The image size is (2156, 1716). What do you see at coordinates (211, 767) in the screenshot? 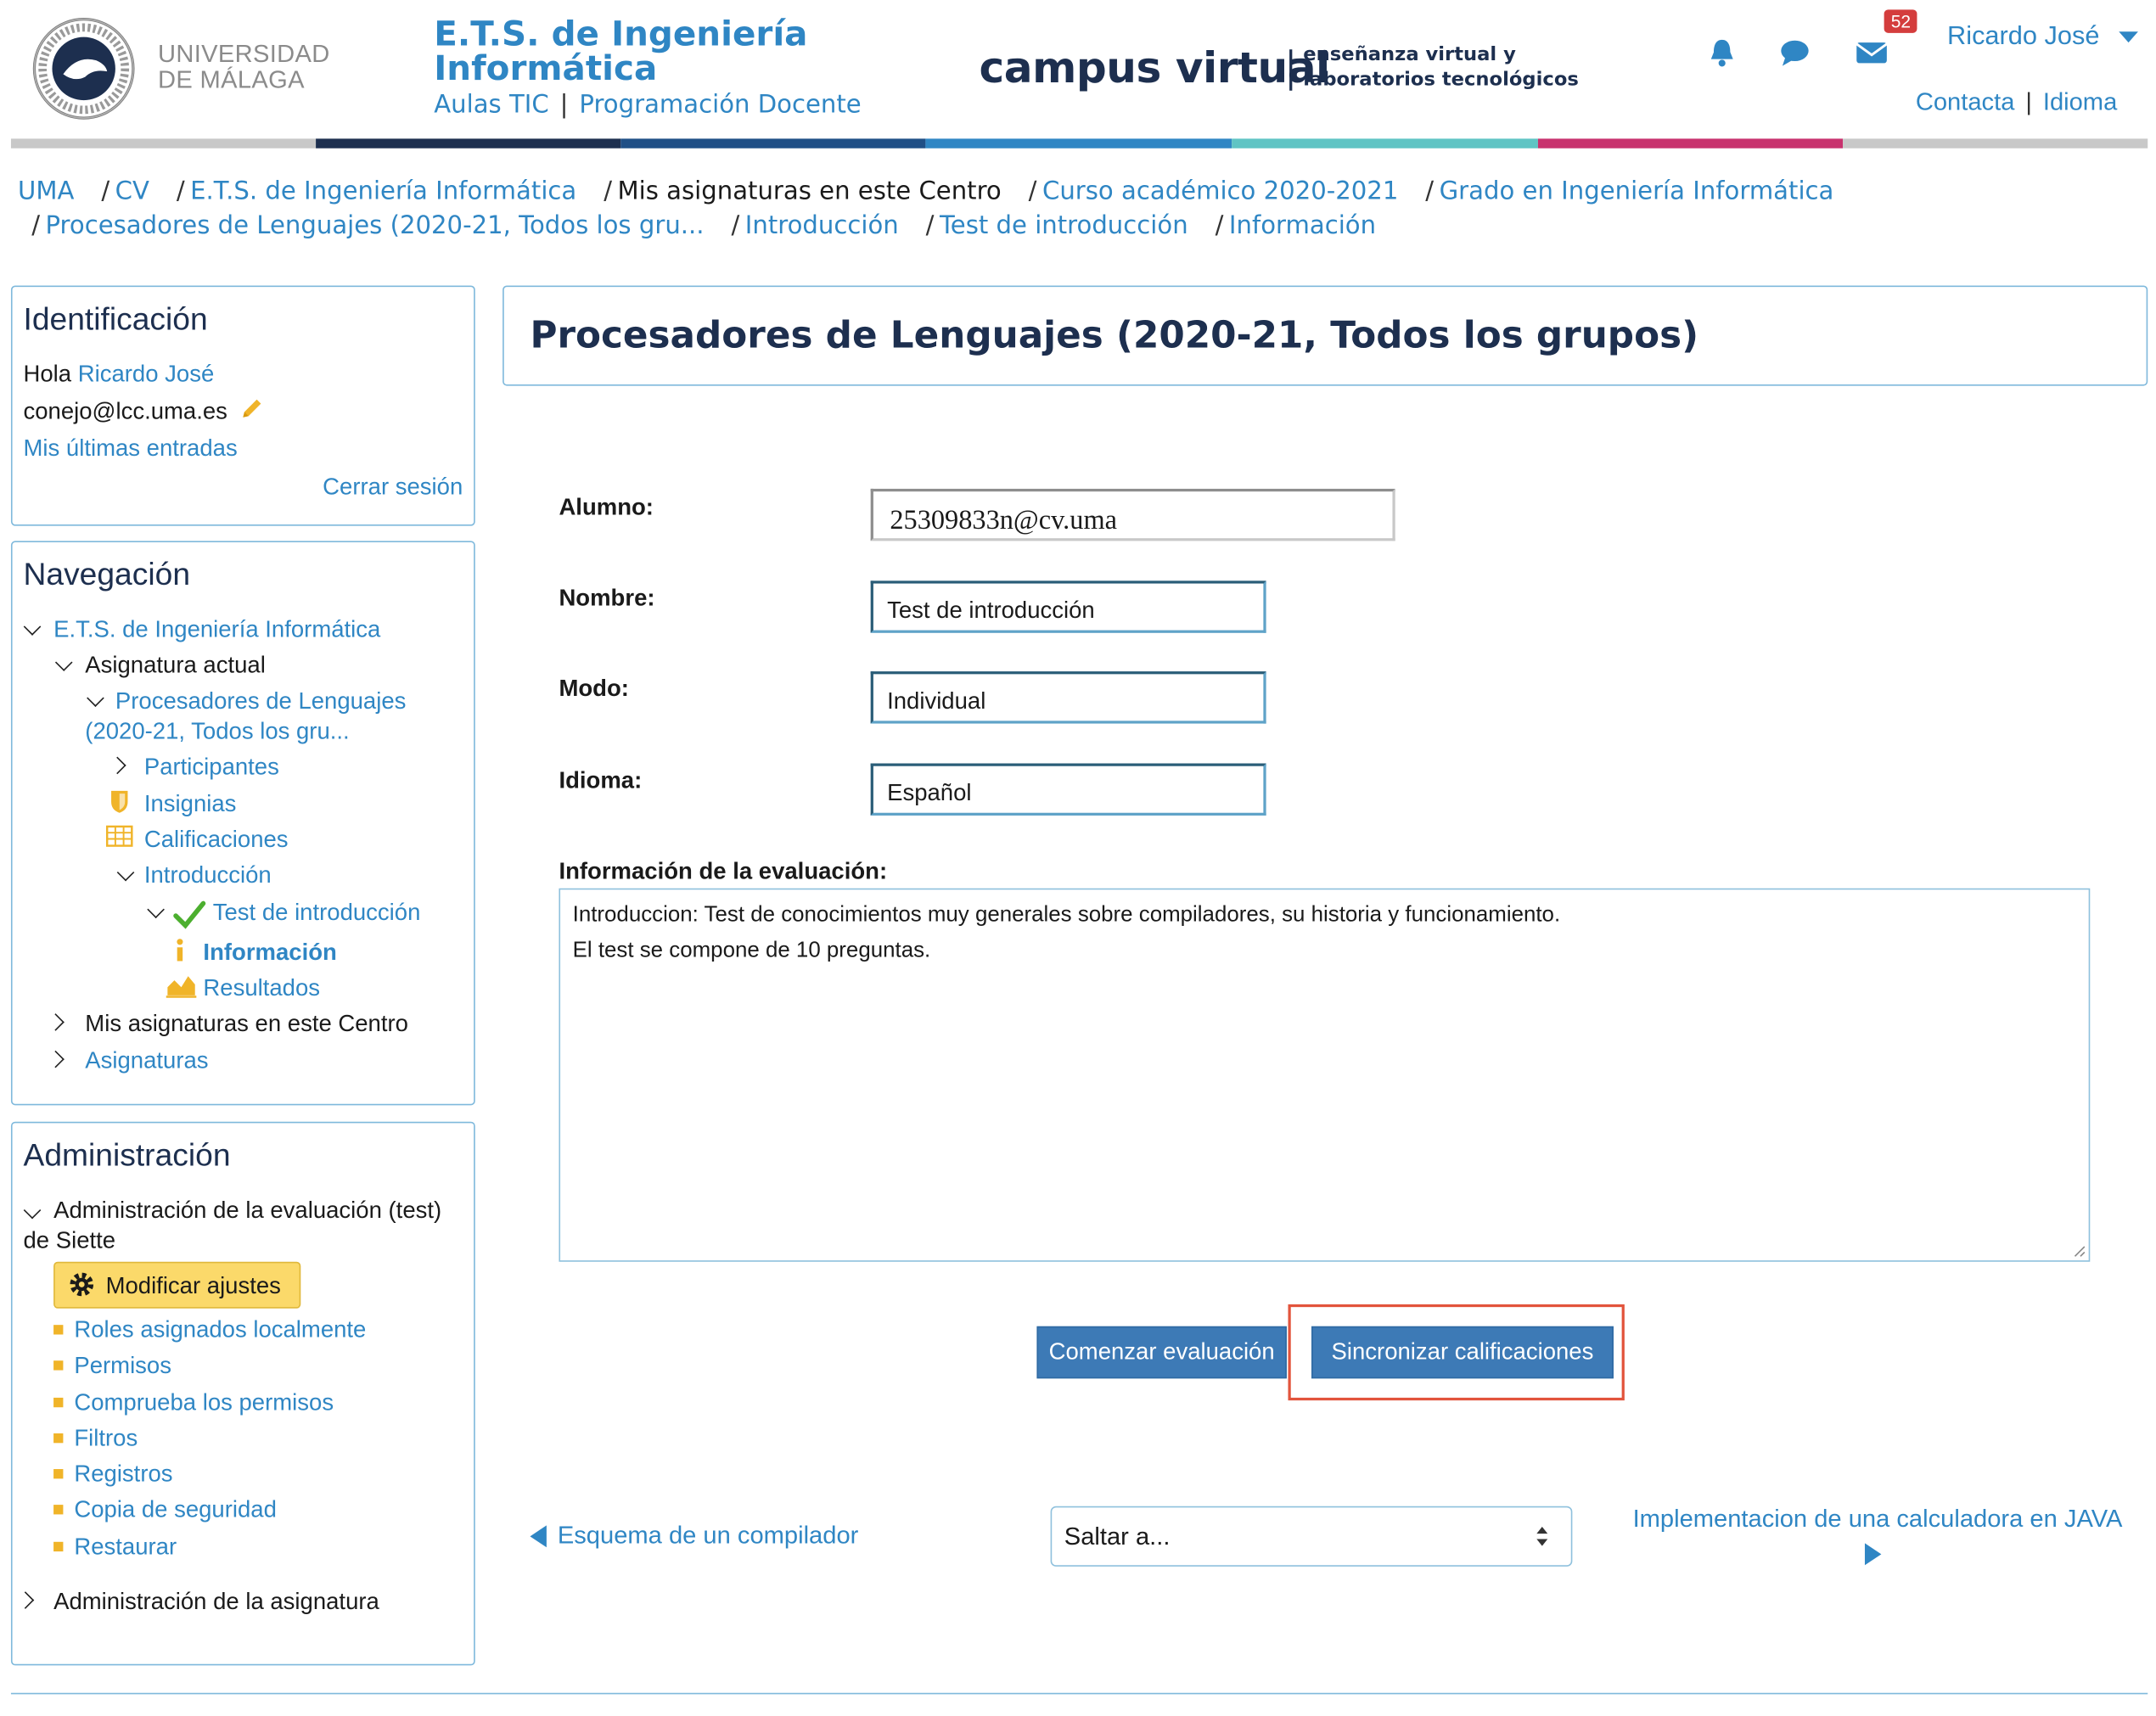
I see `nav-participants-link: Participantes` at bounding box center [211, 767].